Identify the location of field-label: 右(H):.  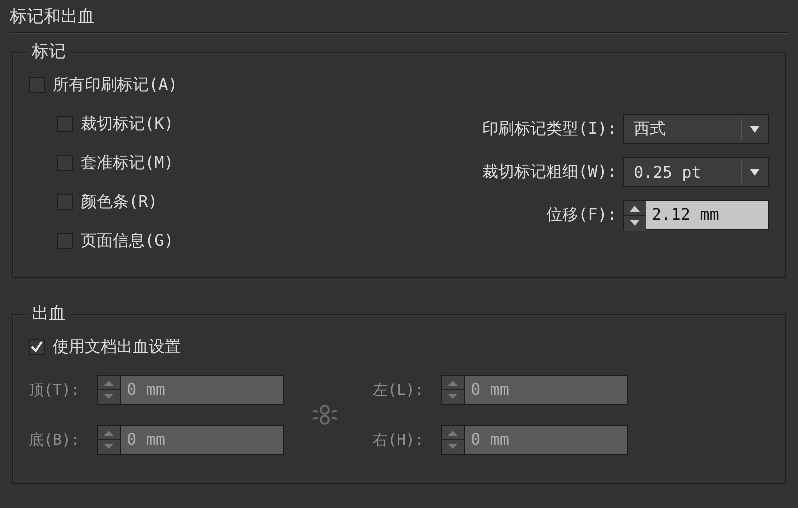
(399, 440).